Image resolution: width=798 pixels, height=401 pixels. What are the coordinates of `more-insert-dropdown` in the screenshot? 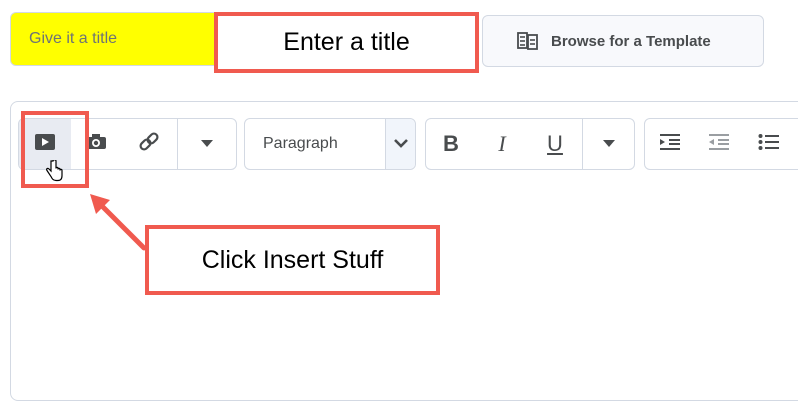 It's located at (207, 144).